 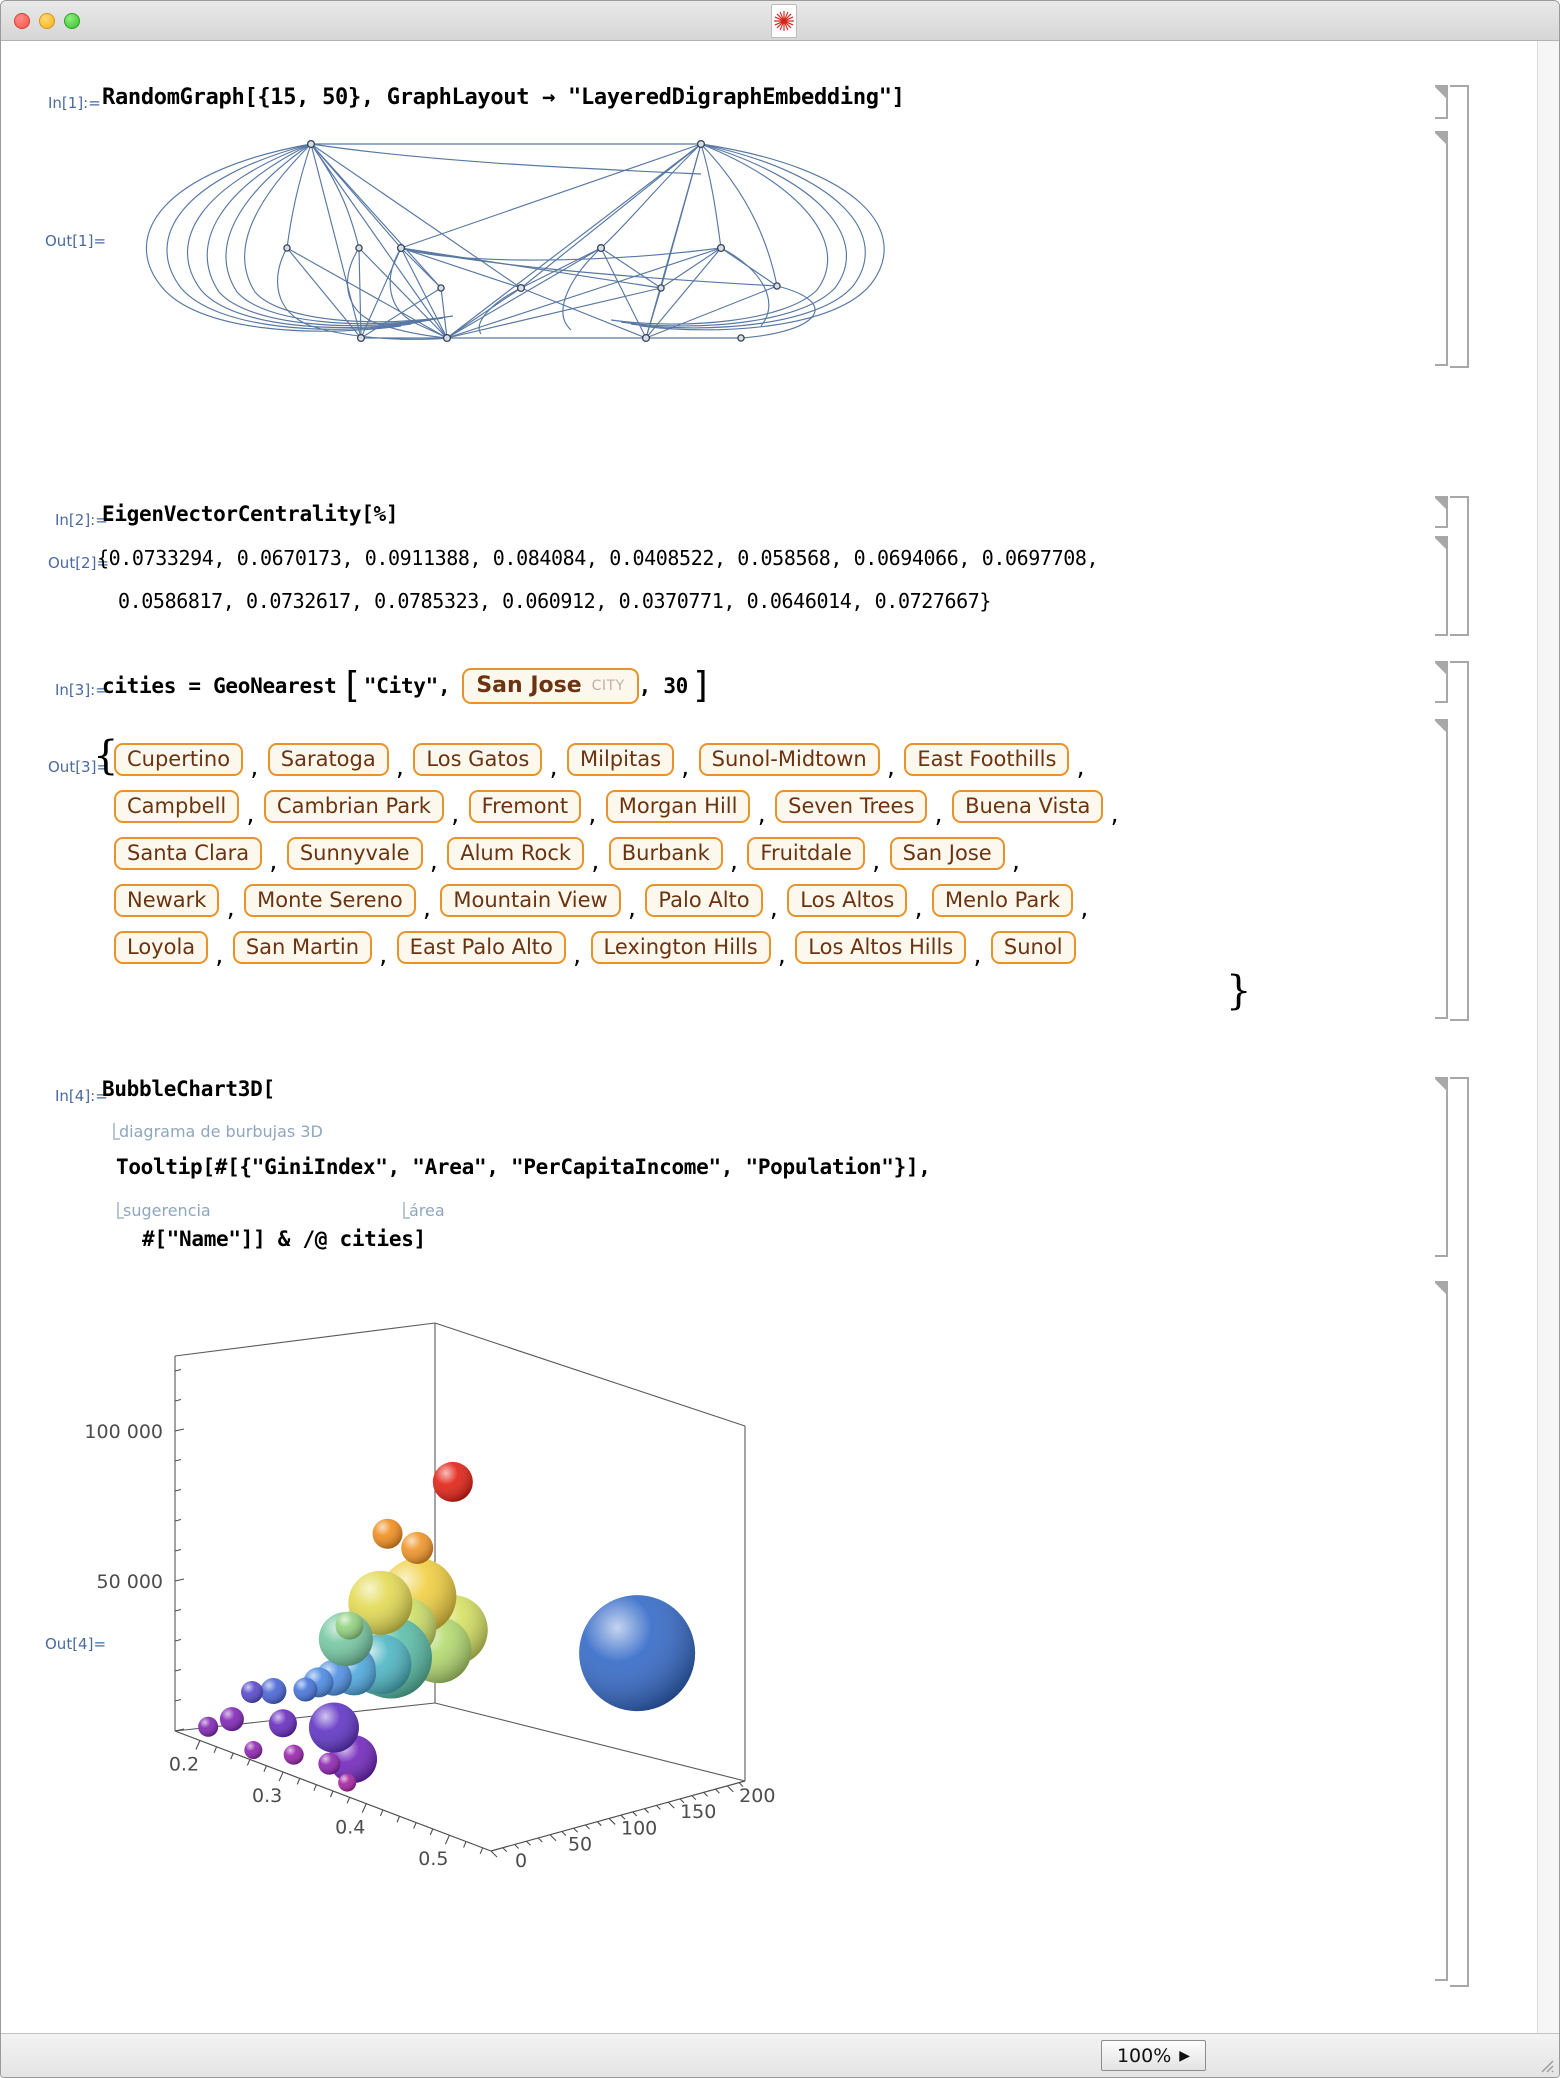 What do you see at coordinates (1441, 869) in the screenshot?
I see `cell-bracket-out3-tail` at bounding box center [1441, 869].